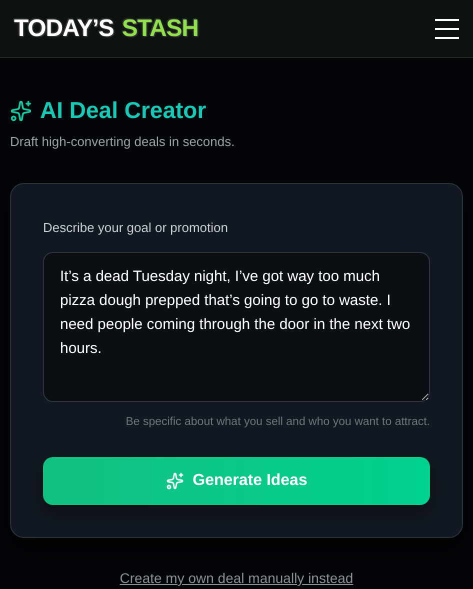 Image resolution: width=473 pixels, height=589 pixels. What do you see at coordinates (278, 422) in the screenshot?
I see `hint-text: Be specific about what you sell and who you want to attract.` at bounding box center [278, 422].